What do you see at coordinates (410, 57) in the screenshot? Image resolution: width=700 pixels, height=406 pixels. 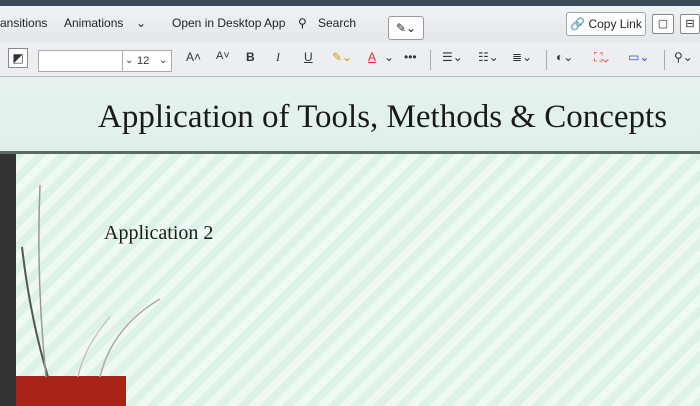 I see `more-options-button: •••` at bounding box center [410, 57].